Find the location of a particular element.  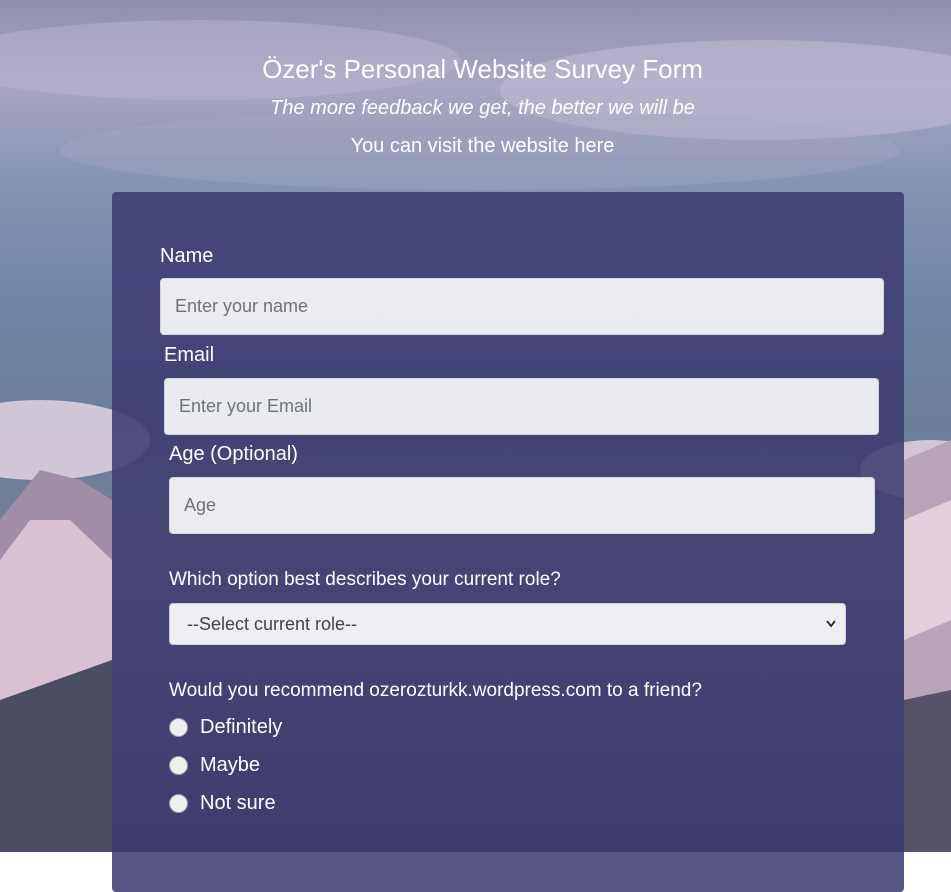

age-input is located at coordinates (522, 505).